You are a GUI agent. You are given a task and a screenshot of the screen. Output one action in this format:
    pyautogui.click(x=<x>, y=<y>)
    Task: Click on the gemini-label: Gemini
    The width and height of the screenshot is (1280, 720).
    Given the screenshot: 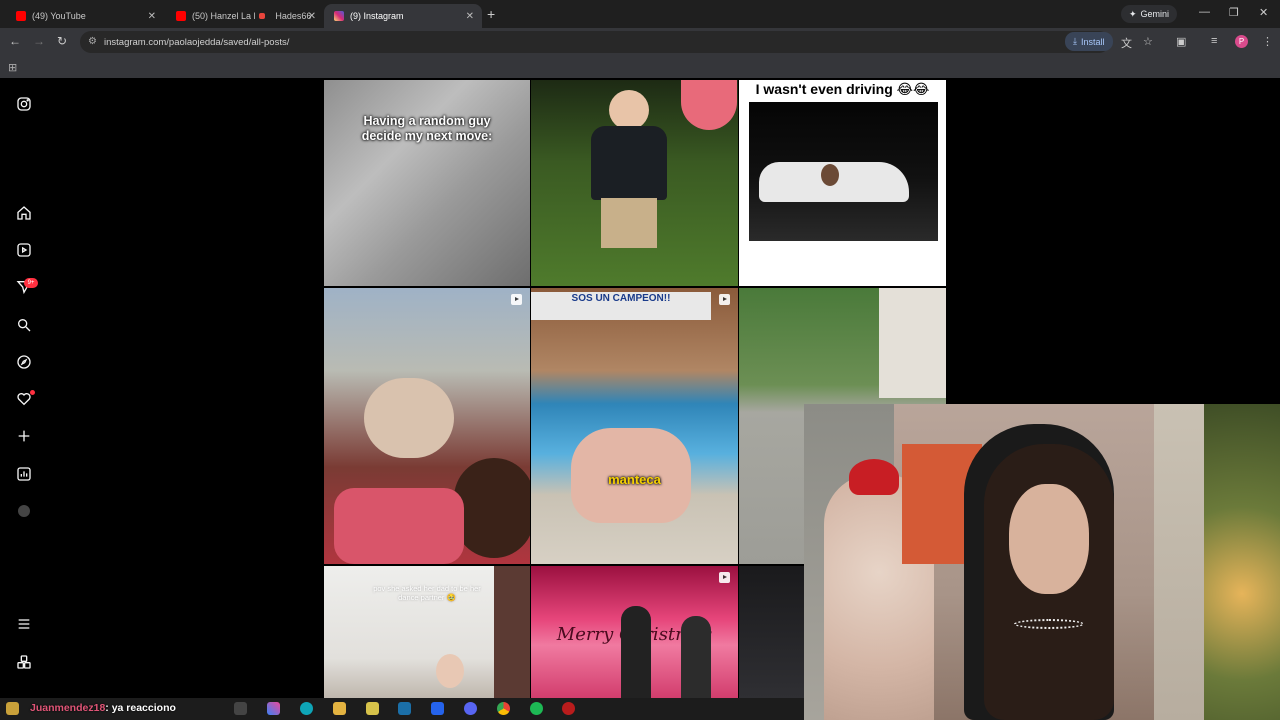 What is the action you would take?
    pyautogui.click(x=1155, y=14)
    